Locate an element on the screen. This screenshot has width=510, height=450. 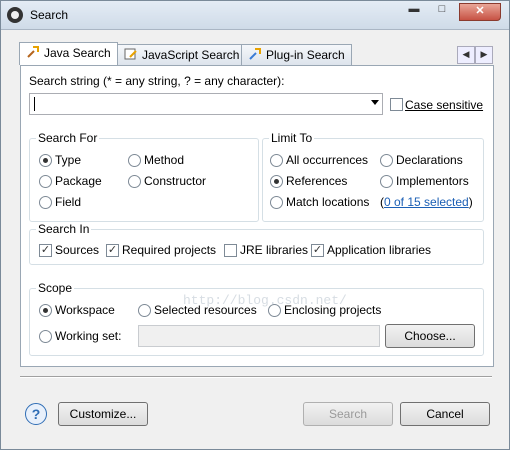
field-label: Field is located at coordinates (68, 202).